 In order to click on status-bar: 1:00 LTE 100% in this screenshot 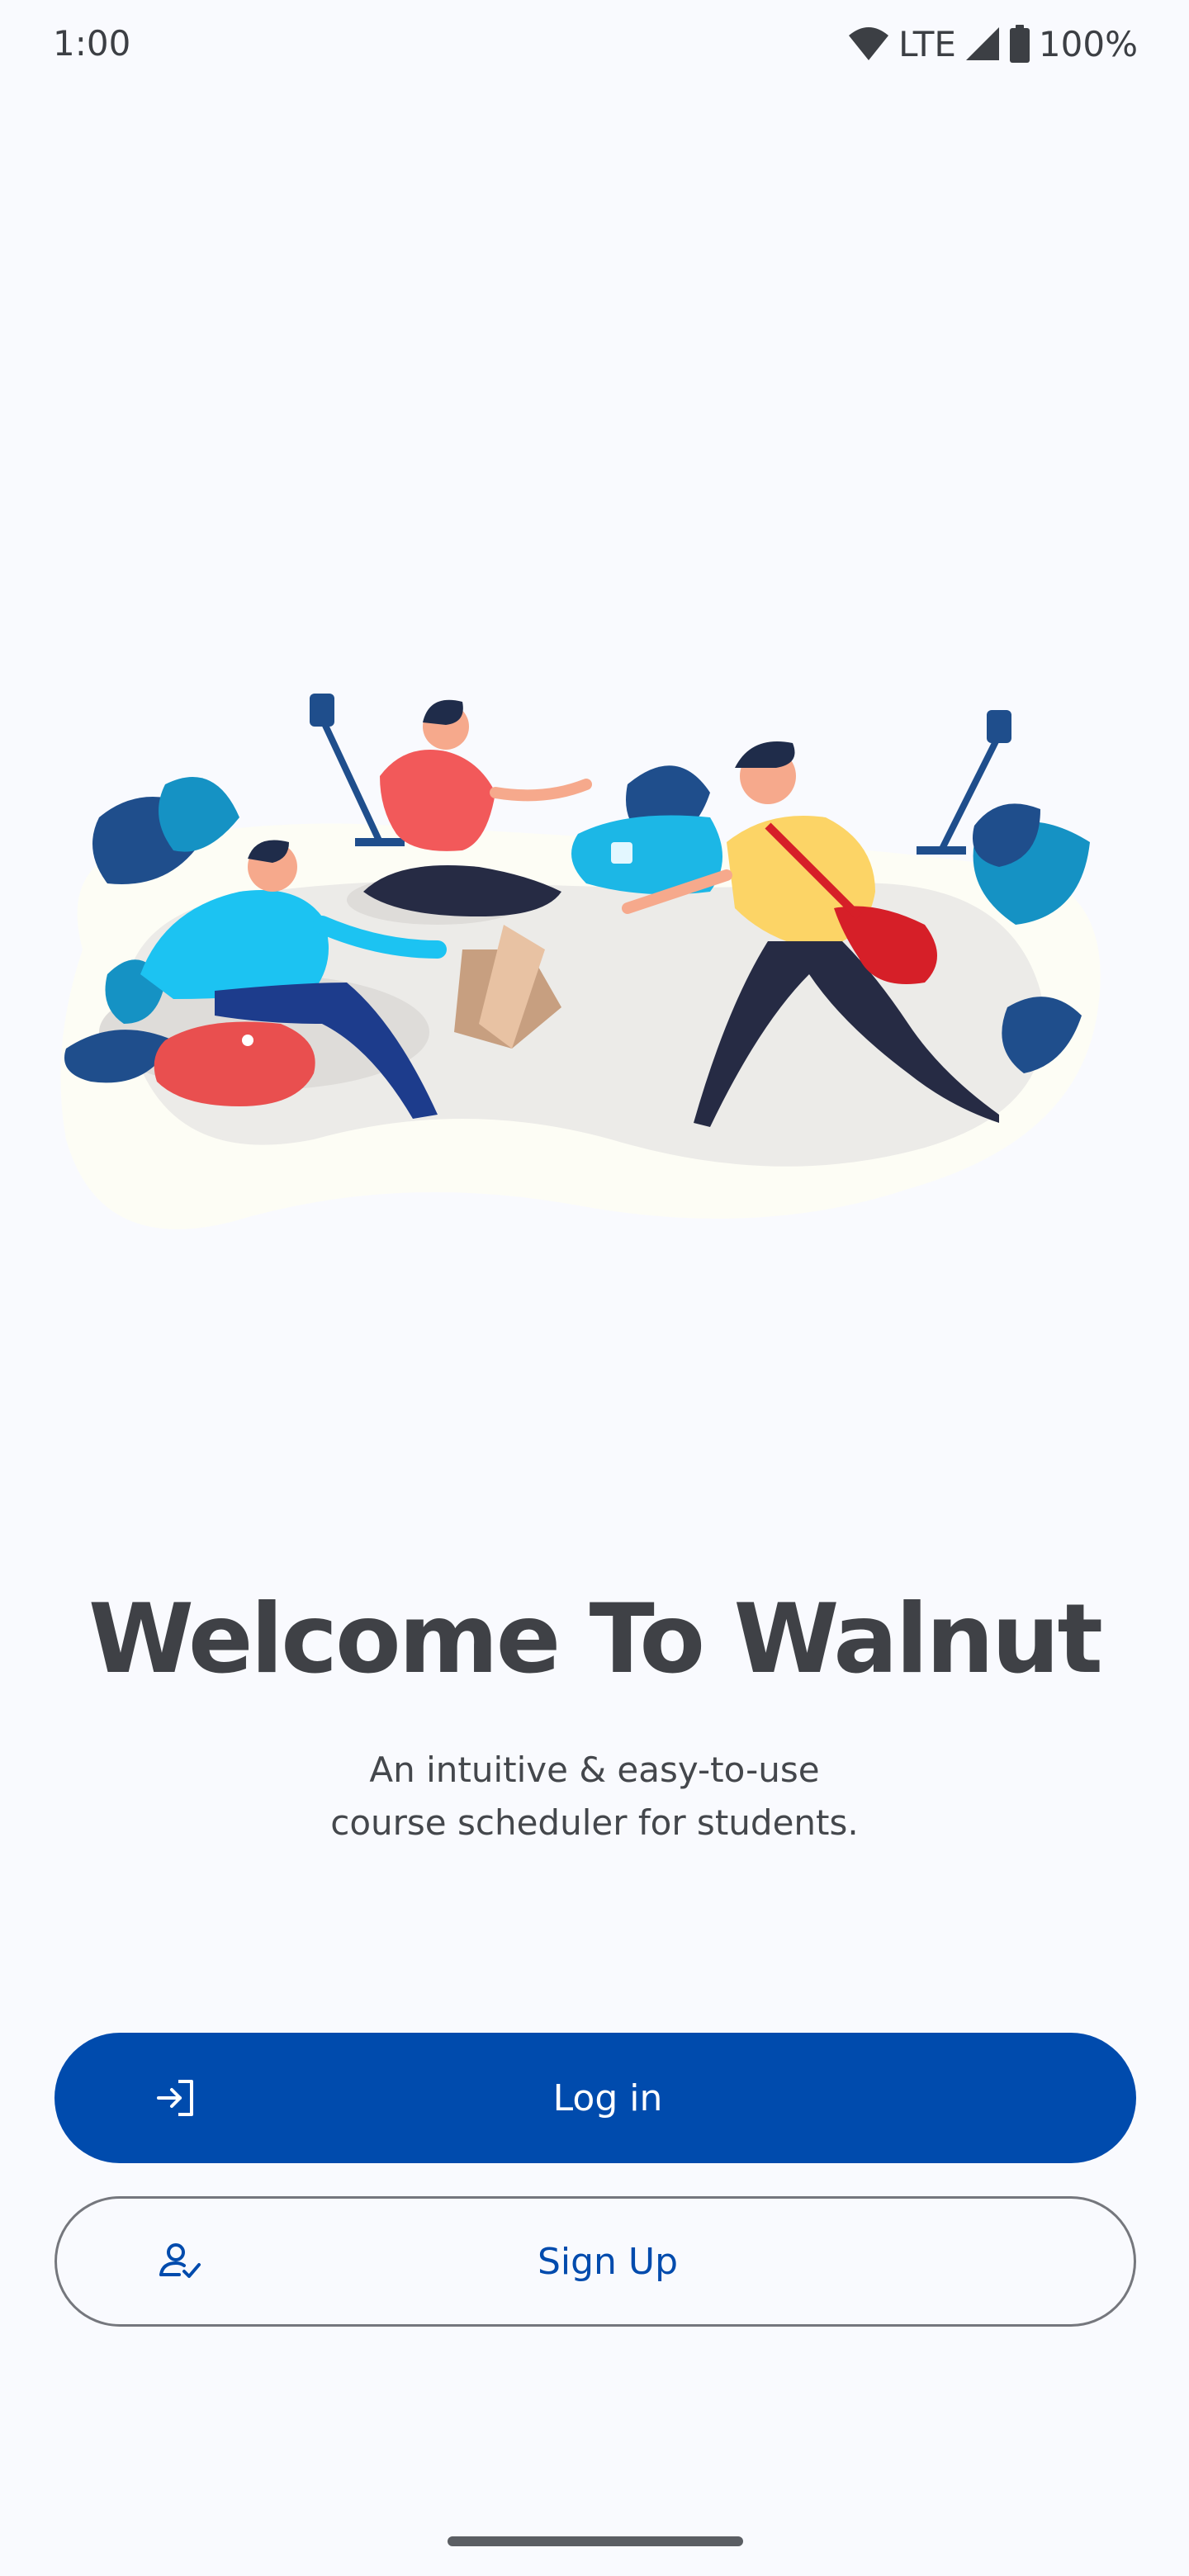, I will do `click(594, 49)`.